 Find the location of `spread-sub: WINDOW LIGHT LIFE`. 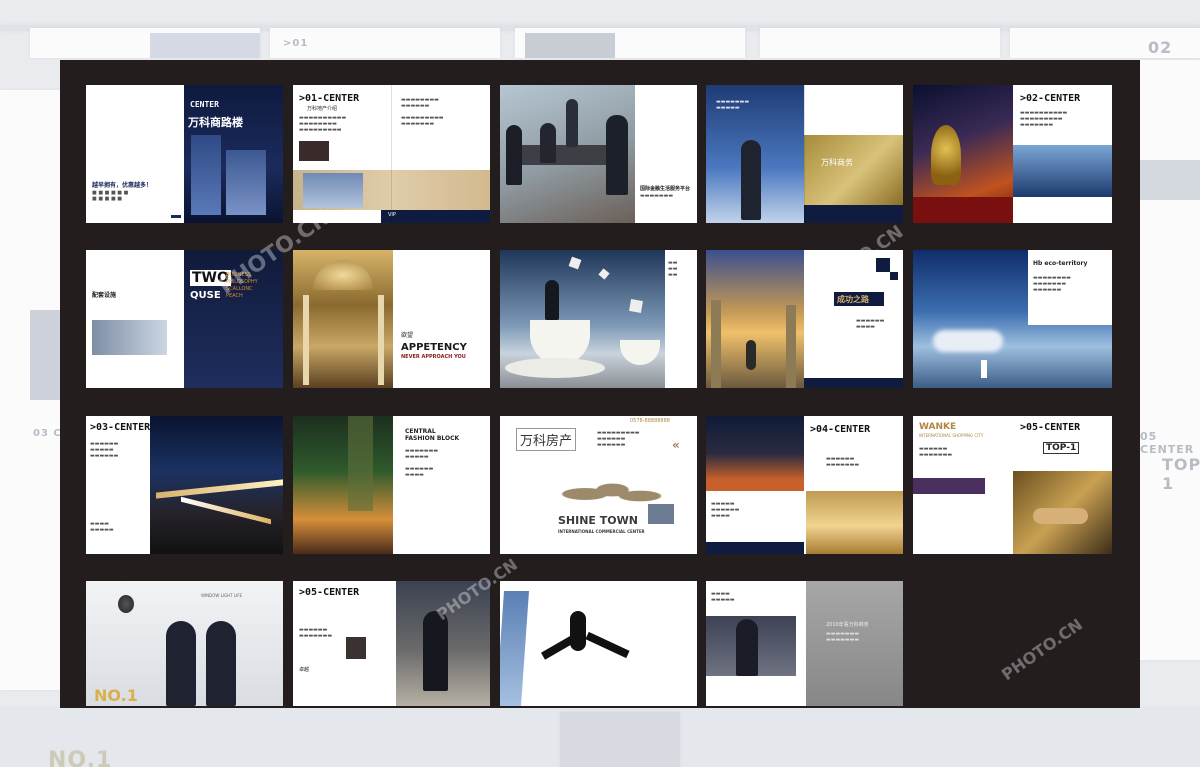

spread-sub: WINDOW LIGHT LIFE is located at coordinates (222, 595).